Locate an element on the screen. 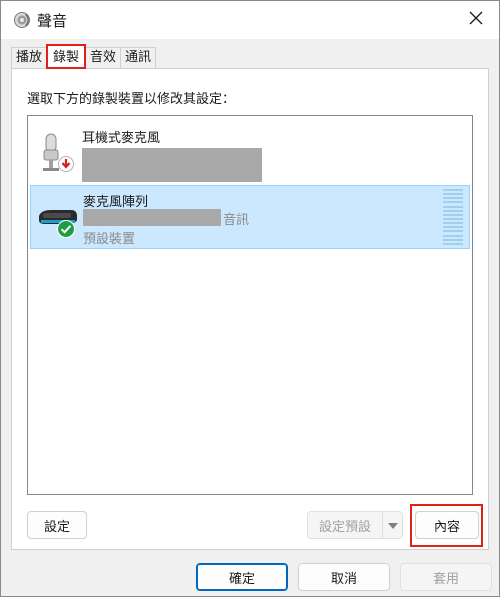 Image resolution: width=500 pixels, height=597 pixels. close-button is located at coordinates (476, 20).